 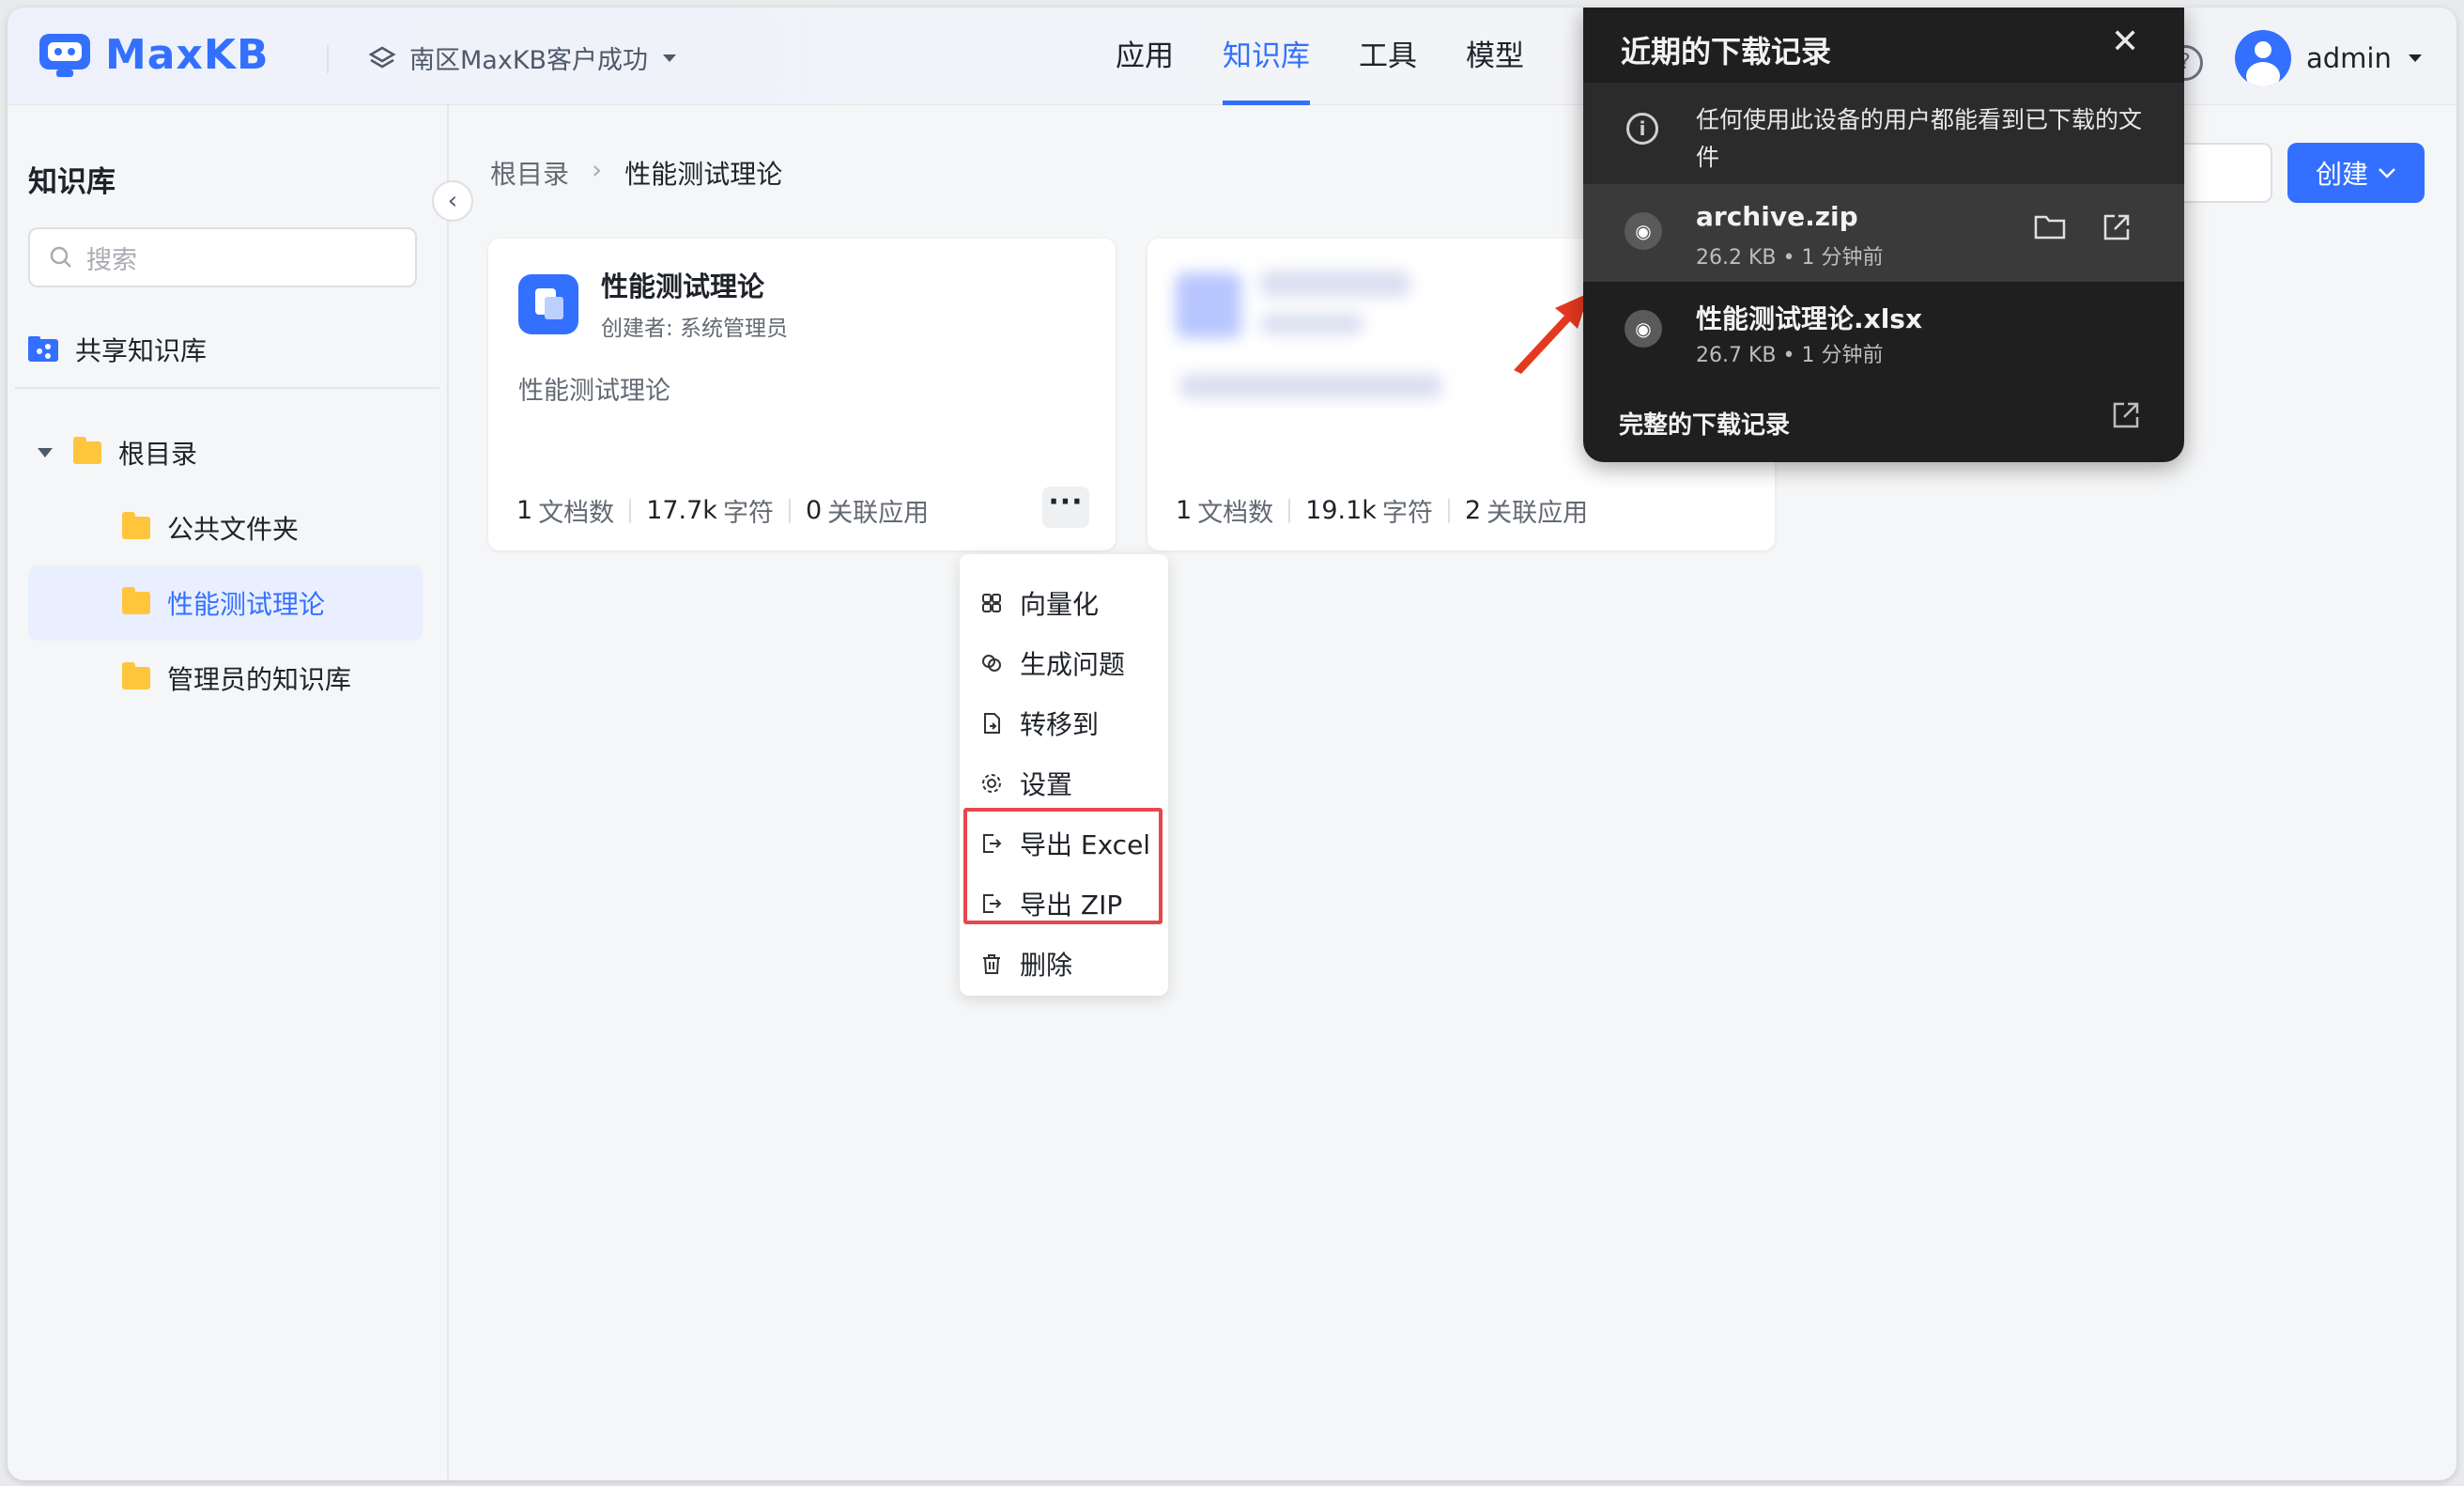 What do you see at coordinates (1073, 664) in the screenshot?
I see `menu-item-label: 生成问题` at bounding box center [1073, 664].